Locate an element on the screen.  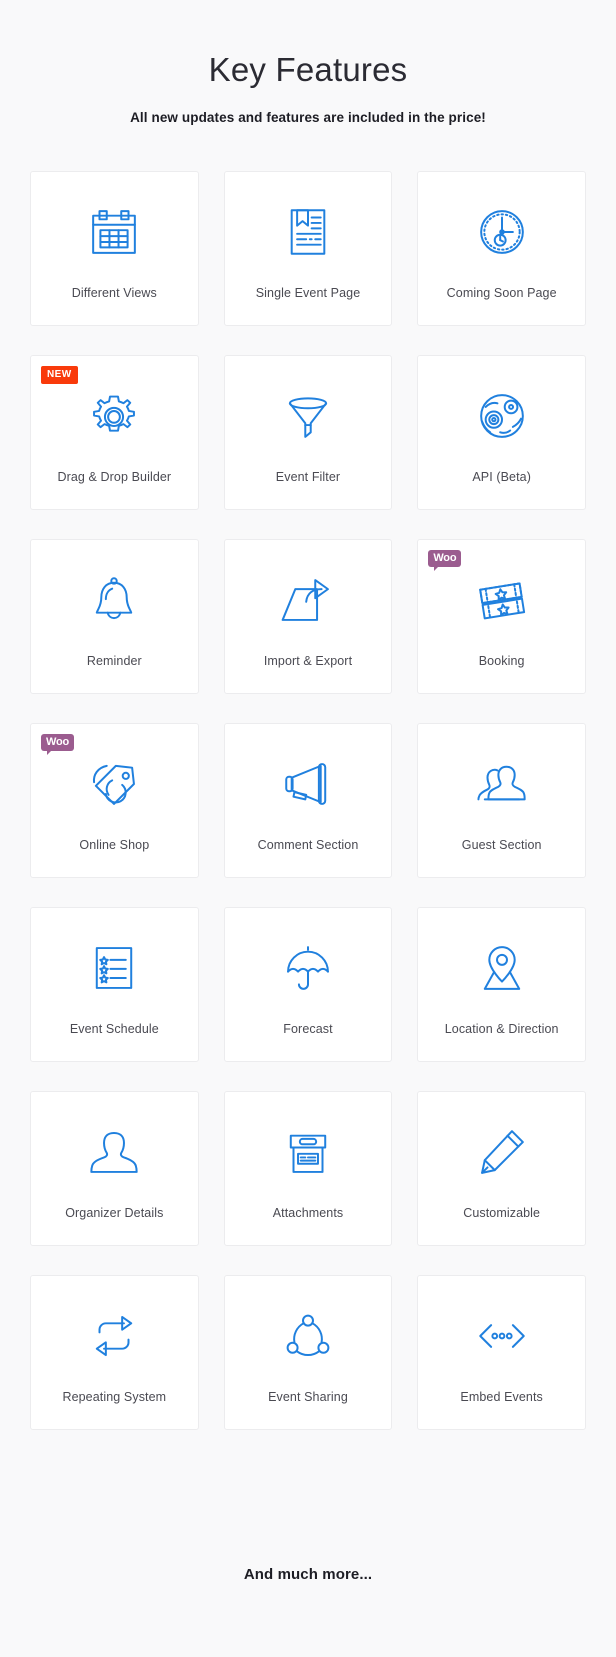
export-arrow-icon is located at coordinates (308, 597).